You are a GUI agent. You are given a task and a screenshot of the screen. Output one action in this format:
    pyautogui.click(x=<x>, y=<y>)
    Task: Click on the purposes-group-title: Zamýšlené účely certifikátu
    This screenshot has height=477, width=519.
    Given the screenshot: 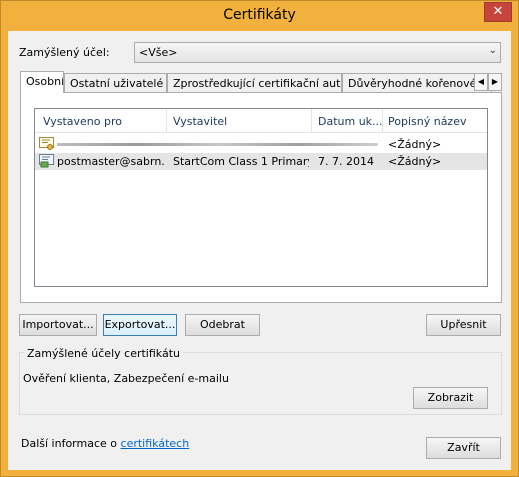 What is the action you would take?
    pyautogui.click(x=103, y=353)
    